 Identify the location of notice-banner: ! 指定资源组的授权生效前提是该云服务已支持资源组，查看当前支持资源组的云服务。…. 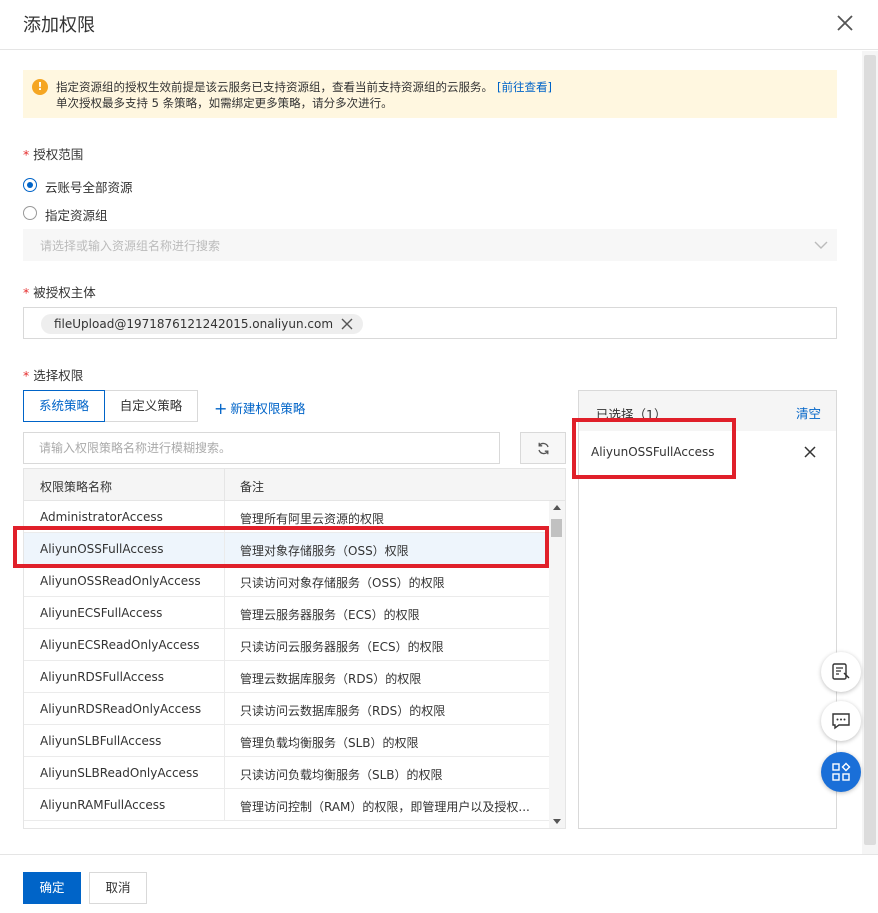
(430, 94).